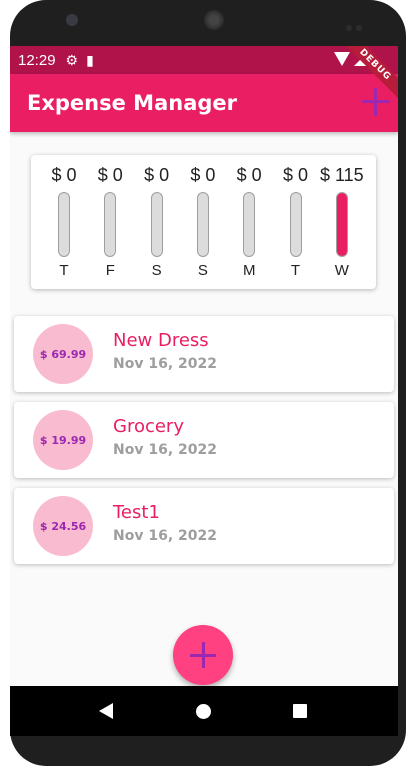  What do you see at coordinates (300, 711) in the screenshot?
I see `recents-icon` at bounding box center [300, 711].